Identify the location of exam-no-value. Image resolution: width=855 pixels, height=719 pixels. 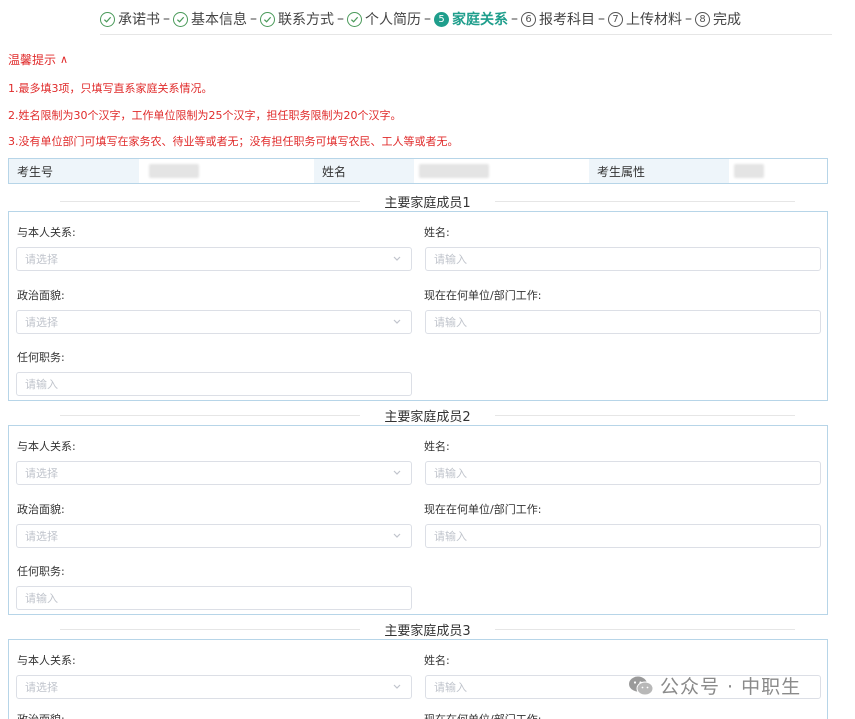
(226, 171).